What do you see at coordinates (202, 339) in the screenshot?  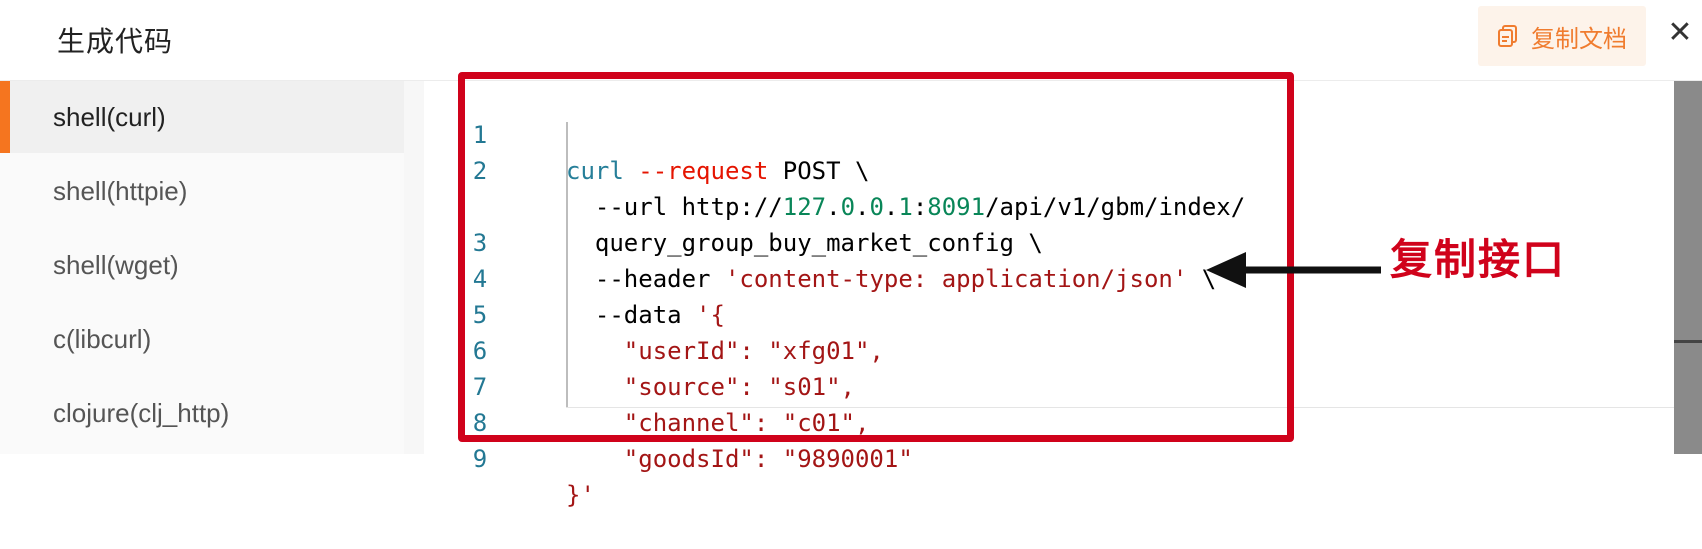 I see `sidebar-item-c-libcurl: c(libcurl)` at bounding box center [202, 339].